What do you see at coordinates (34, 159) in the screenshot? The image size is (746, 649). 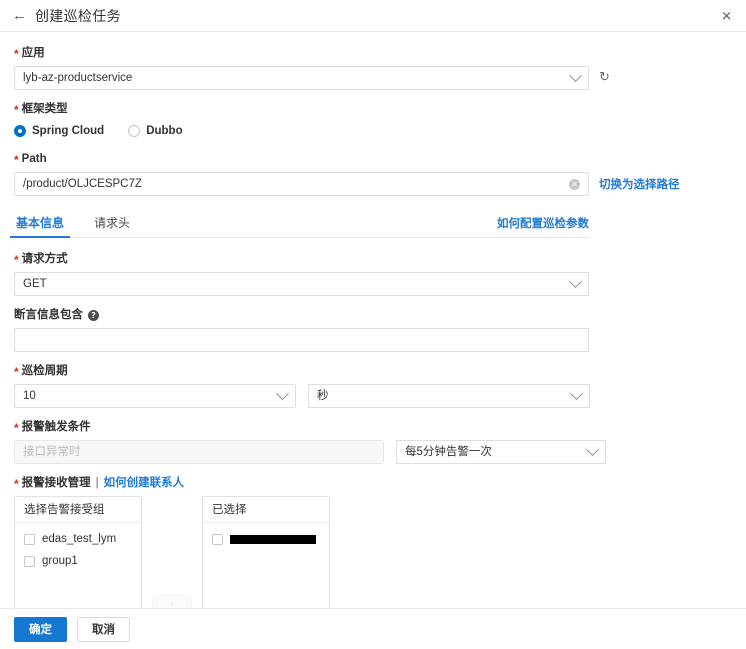 I see `path-label-text: Path` at bounding box center [34, 159].